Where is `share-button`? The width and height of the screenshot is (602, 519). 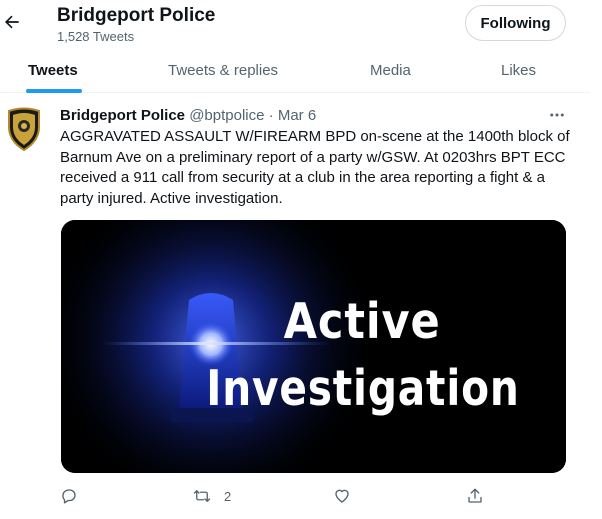
share-button is located at coordinates (475, 496).